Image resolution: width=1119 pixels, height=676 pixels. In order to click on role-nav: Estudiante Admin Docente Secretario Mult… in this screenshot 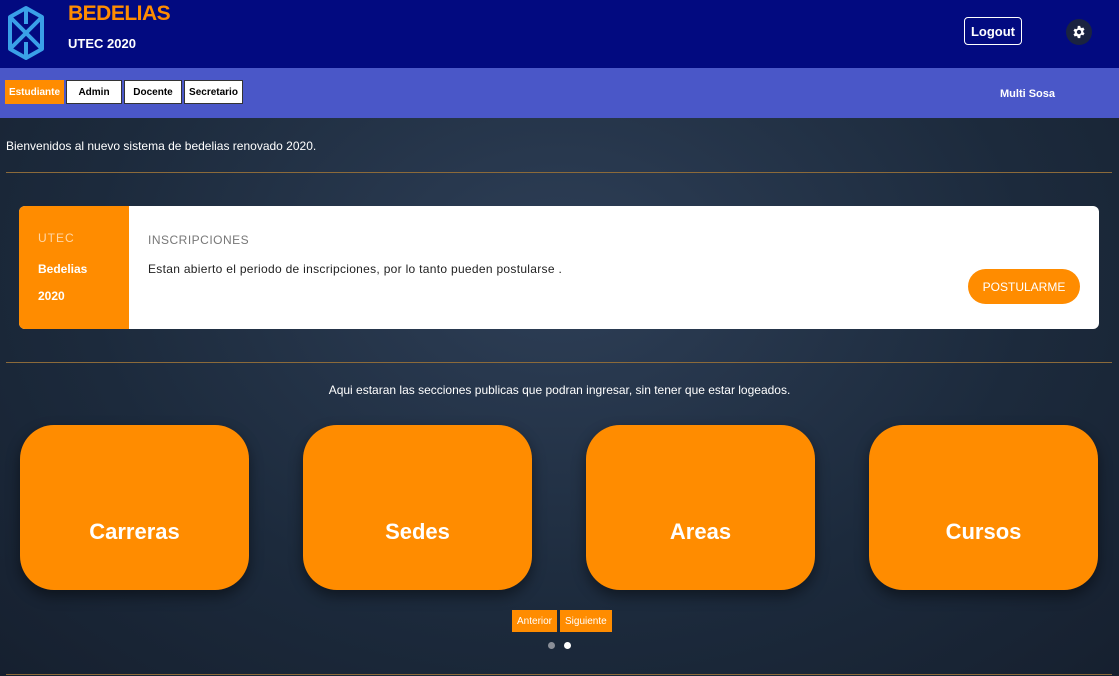, I will do `click(559, 93)`.